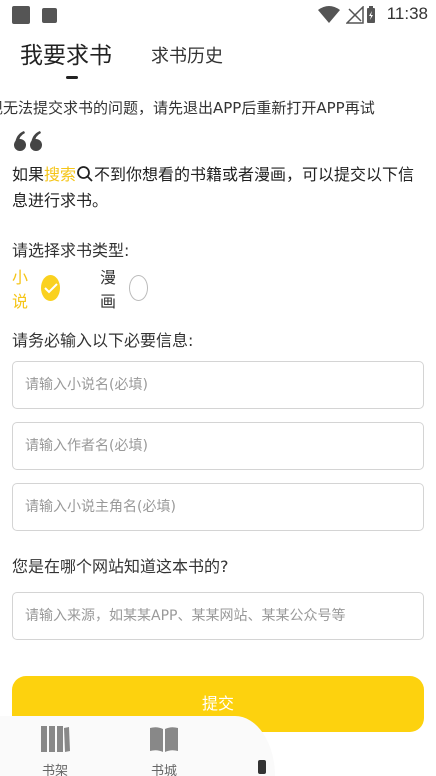 Image resolution: width=436 pixels, height=776 pixels. I want to click on status-bar: 11:38, so click(218, 15).